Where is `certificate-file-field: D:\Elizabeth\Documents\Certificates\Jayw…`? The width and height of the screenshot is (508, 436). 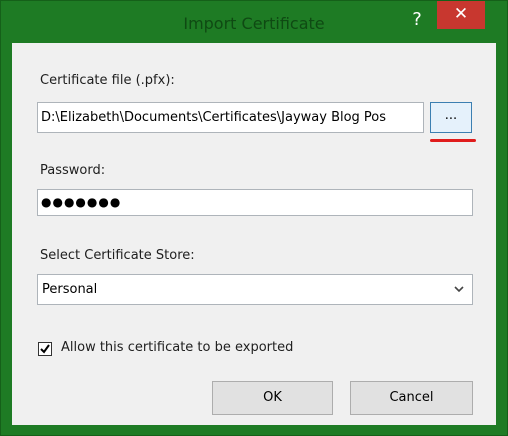 certificate-file-field: D:\Elizabeth\Documents\Certificates\Jayw… is located at coordinates (230, 117).